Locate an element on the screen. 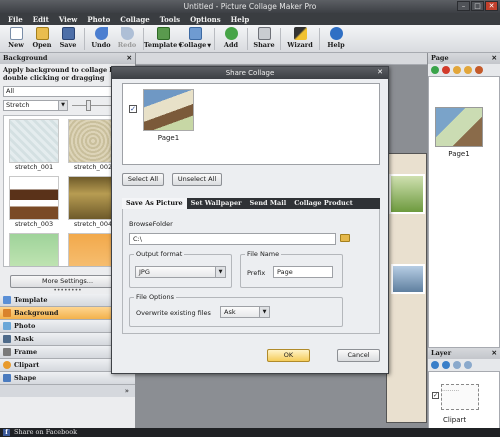 The height and width of the screenshot is (437, 500). select-all-button: Select All is located at coordinates (143, 179).